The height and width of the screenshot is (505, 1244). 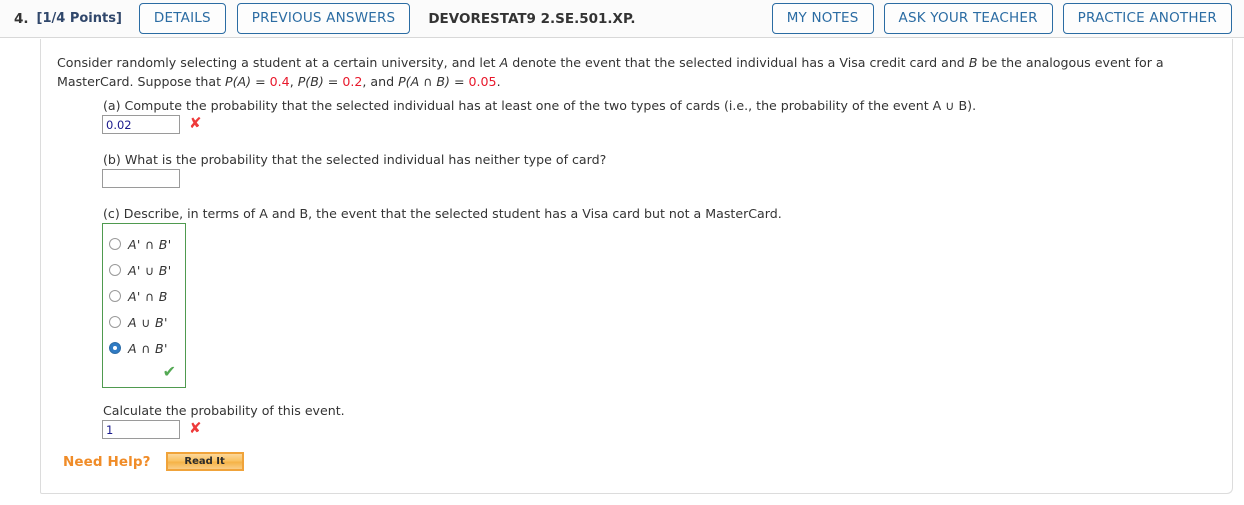 I want to click on read-it-button: Read It, so click(x=204, y=461).